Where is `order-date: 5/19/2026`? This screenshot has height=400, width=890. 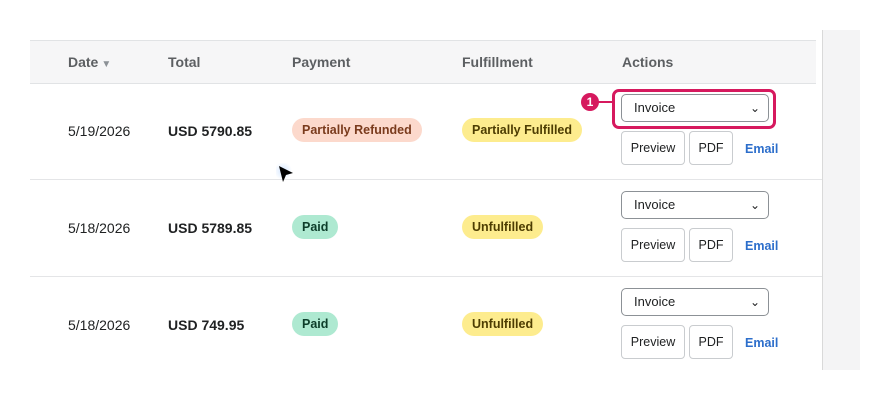
order-date: 5/19/2026 is located at coordinates (99, 131).